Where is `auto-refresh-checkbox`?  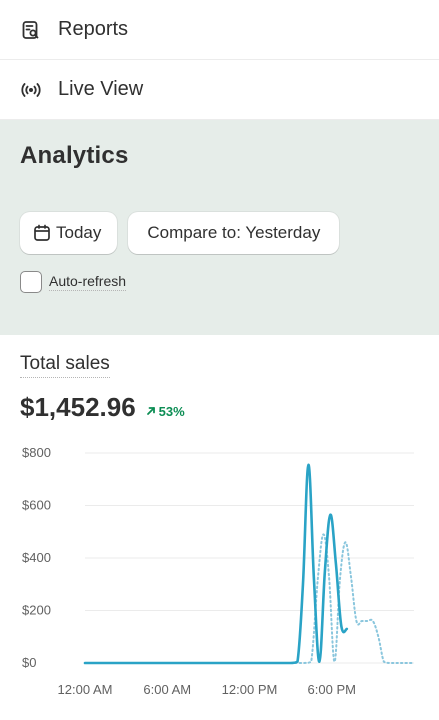
auto-refresh-checkbox is located at coordinates (31, 282).